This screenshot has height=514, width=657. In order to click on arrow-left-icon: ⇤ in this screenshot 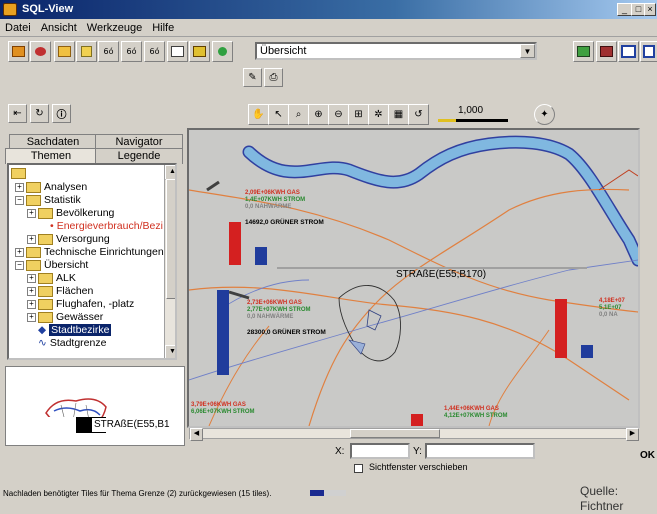, I will do `click(17, 113)`.